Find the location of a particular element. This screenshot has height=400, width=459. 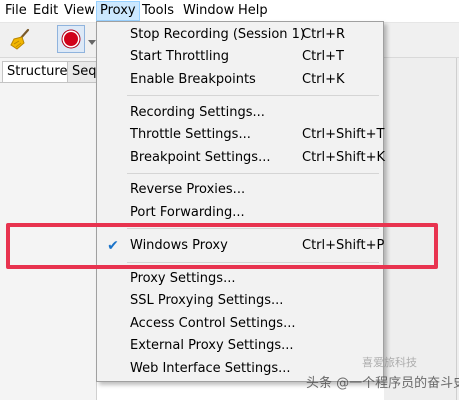

menu-file: File is located at coordinates (16, 11).